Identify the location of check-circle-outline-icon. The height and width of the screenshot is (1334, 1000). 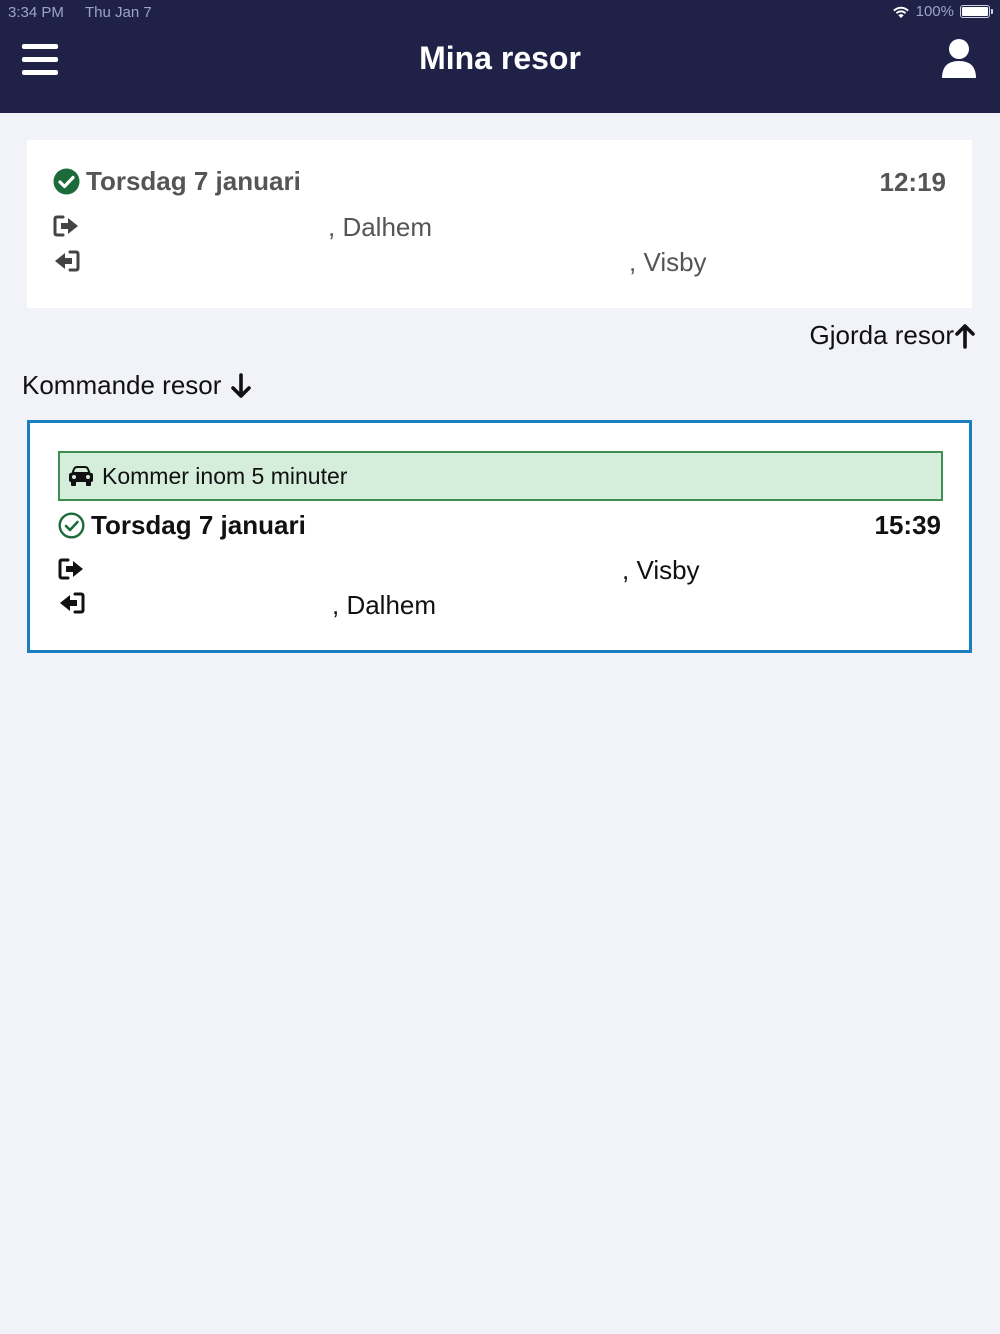
(71, 525).